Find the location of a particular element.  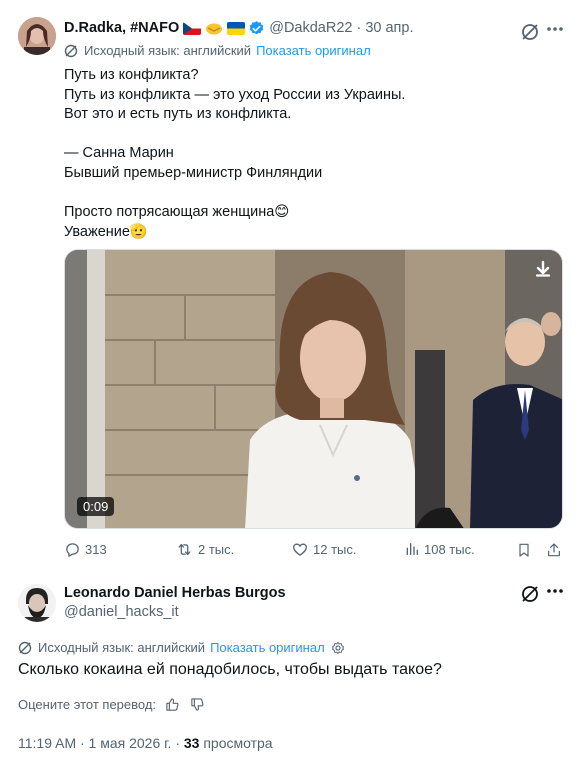

tweet-header: D.Radka, #NAFO @DakdaR22 · 30 апр. is located at coordinates (238, 28).